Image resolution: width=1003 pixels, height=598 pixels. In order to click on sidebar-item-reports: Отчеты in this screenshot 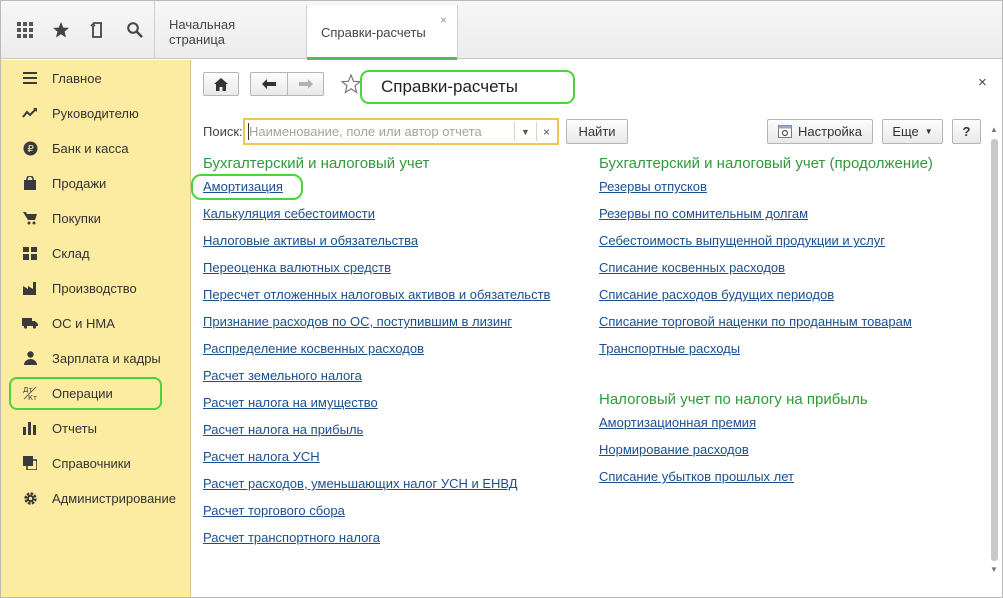, I will do `click(96, 428)`.